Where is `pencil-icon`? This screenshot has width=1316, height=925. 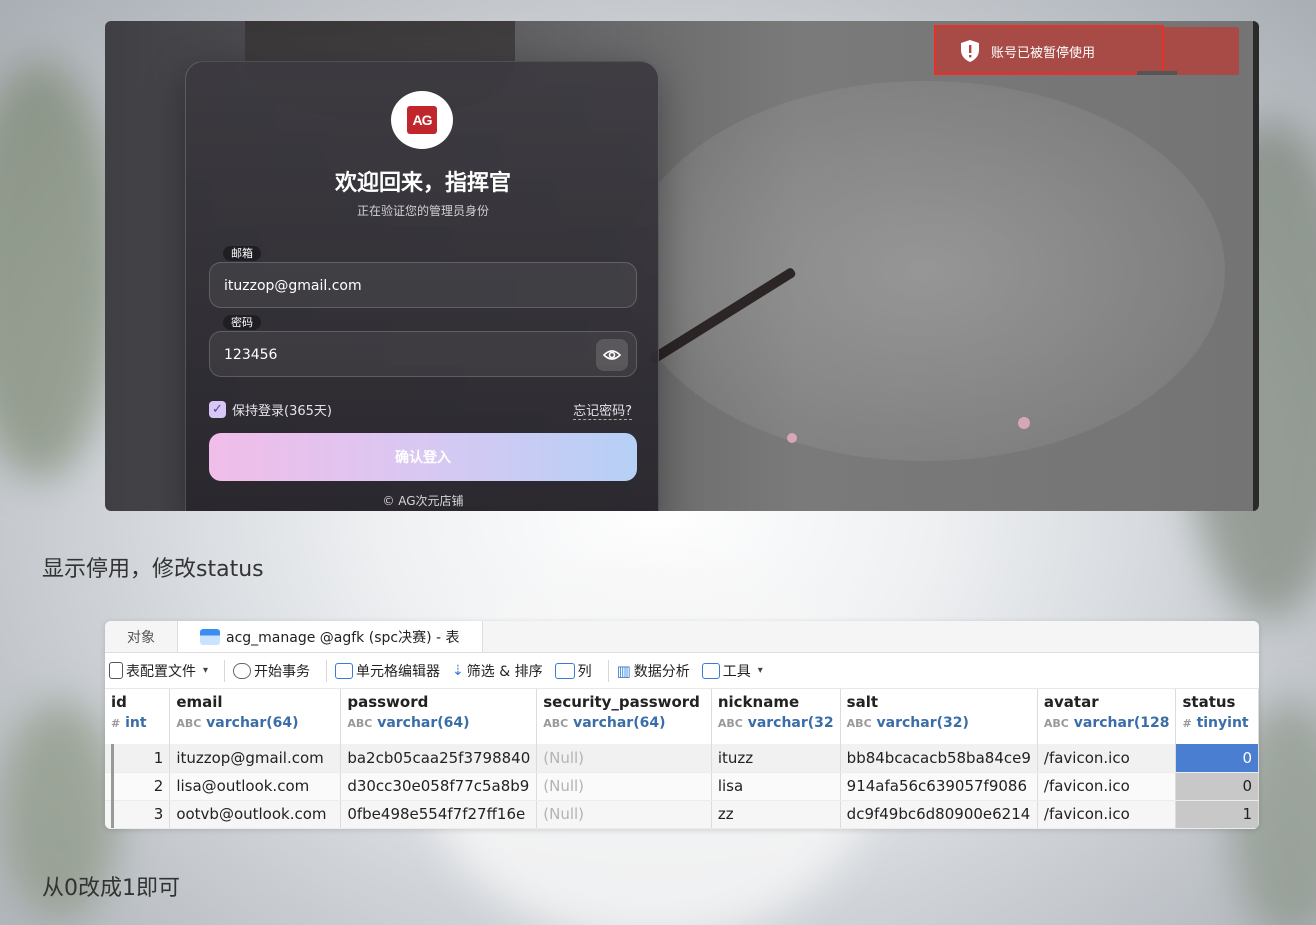 pencil-icon is located at coordinates (344, 670).